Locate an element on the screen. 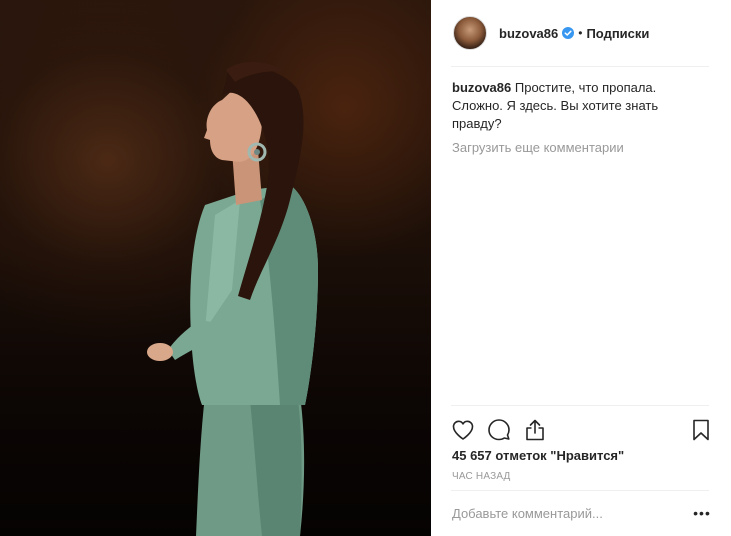  post-header: buzova86 • Подписки is located at coordinates (581, 33).